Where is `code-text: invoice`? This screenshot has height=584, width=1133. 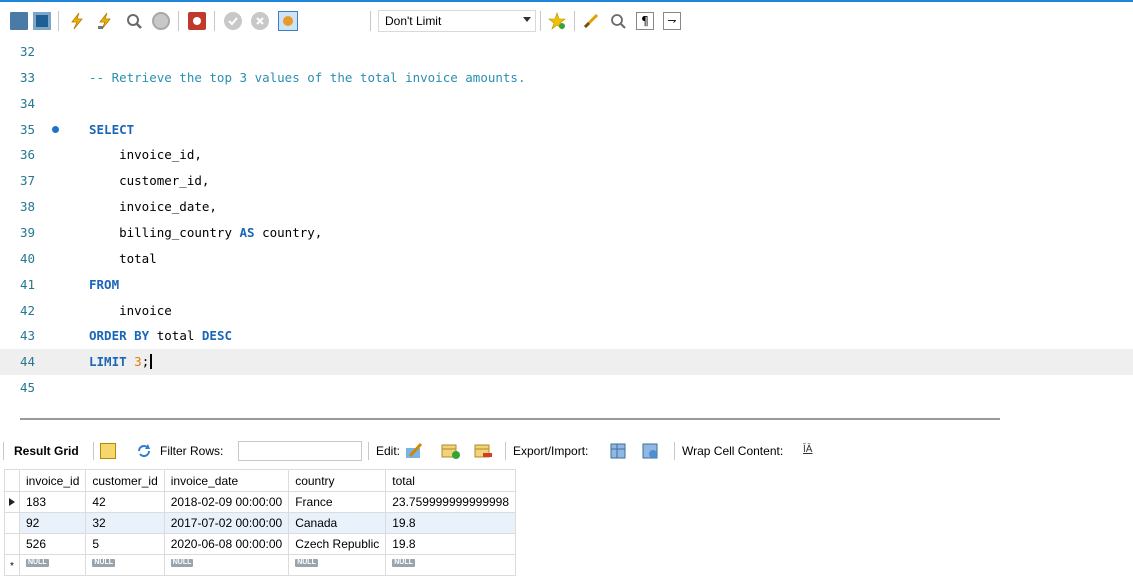 code-text: invoice is located at coordinates (130, 311).